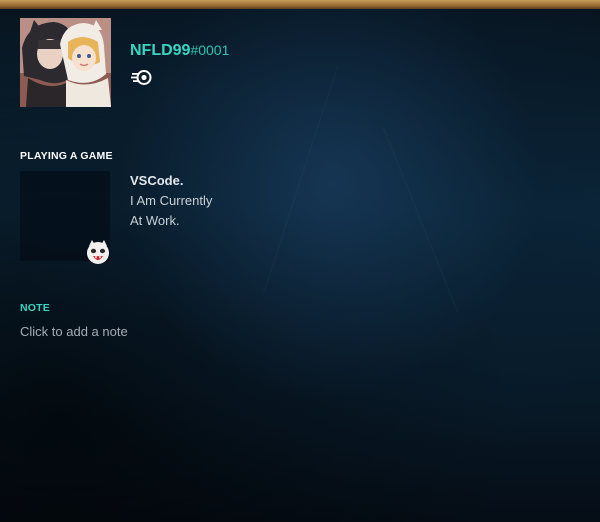  I want to click on nitro-icon, so click(142, 77).